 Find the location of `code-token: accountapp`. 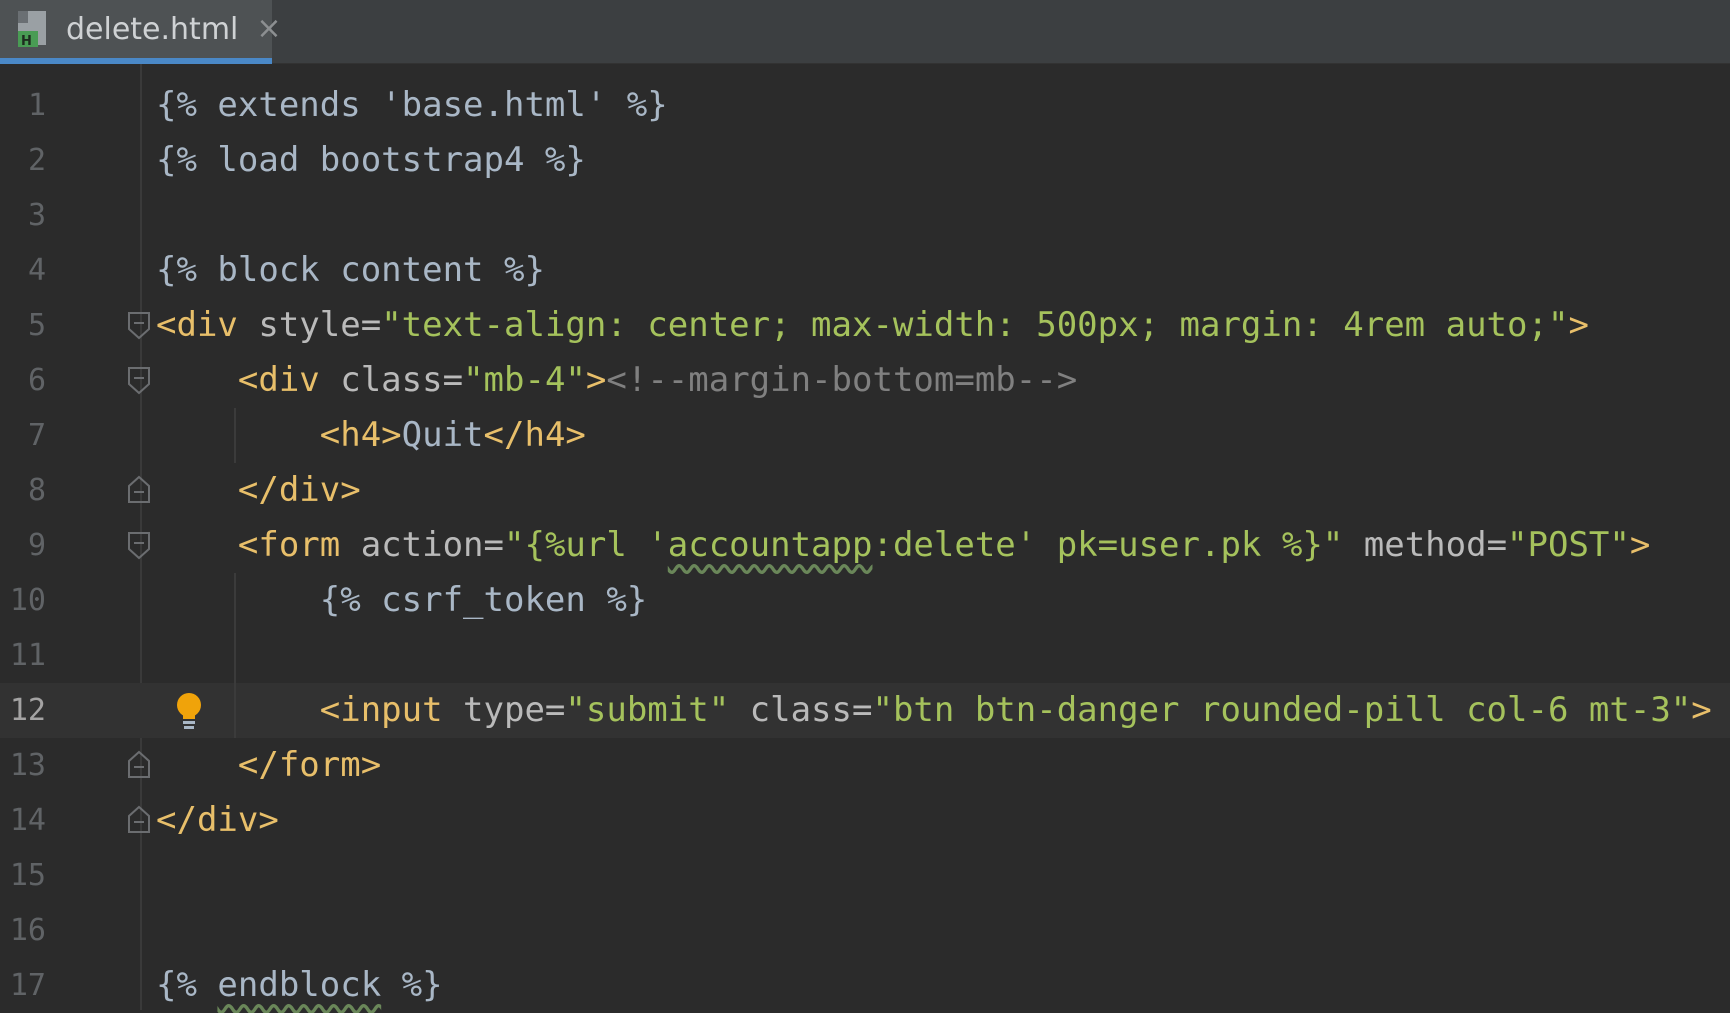

code-token: accountapp is located at coordinates (770, 545).